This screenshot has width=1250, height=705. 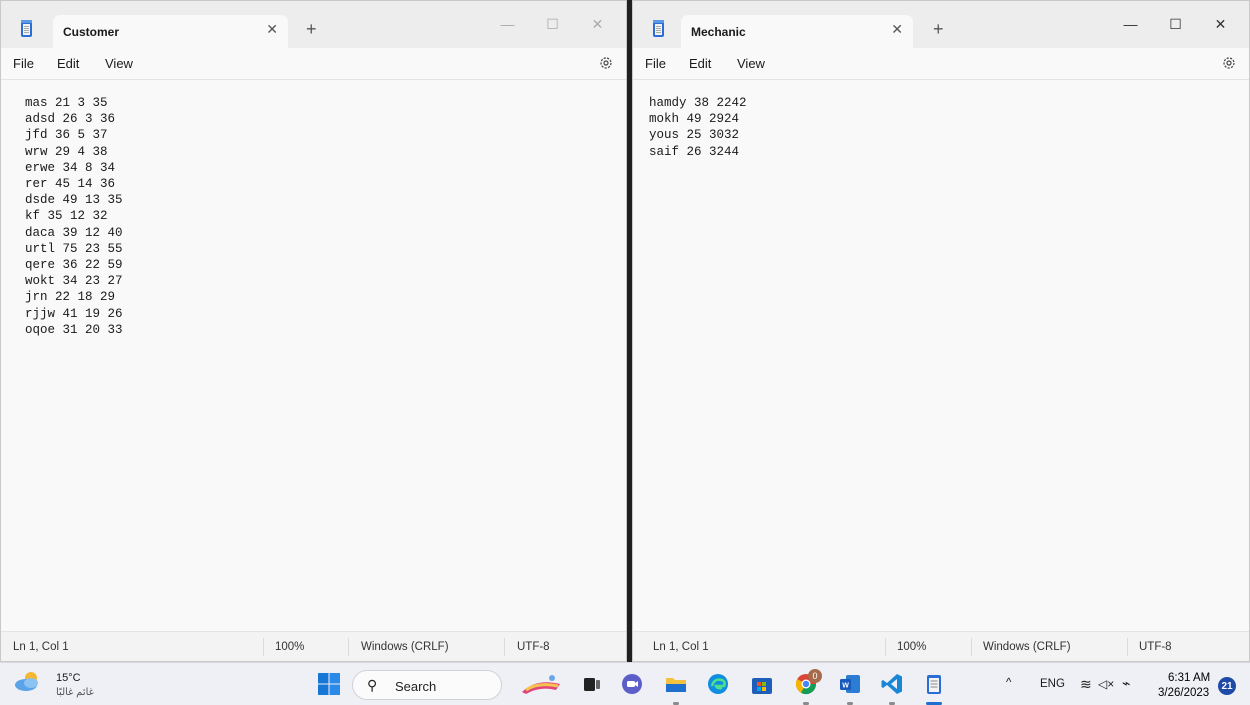 What do you see at coordinates (68, 678) in the screenshot?
I see `weather-temperature: 15°C` at bounding box center [68, 678].